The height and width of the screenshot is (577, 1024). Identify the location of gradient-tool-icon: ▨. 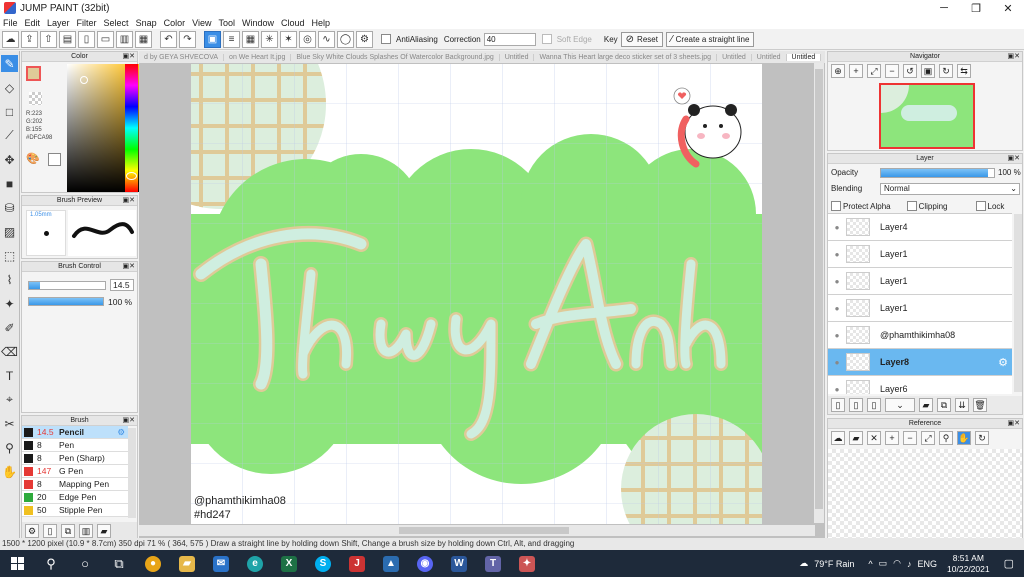
(9, 231).